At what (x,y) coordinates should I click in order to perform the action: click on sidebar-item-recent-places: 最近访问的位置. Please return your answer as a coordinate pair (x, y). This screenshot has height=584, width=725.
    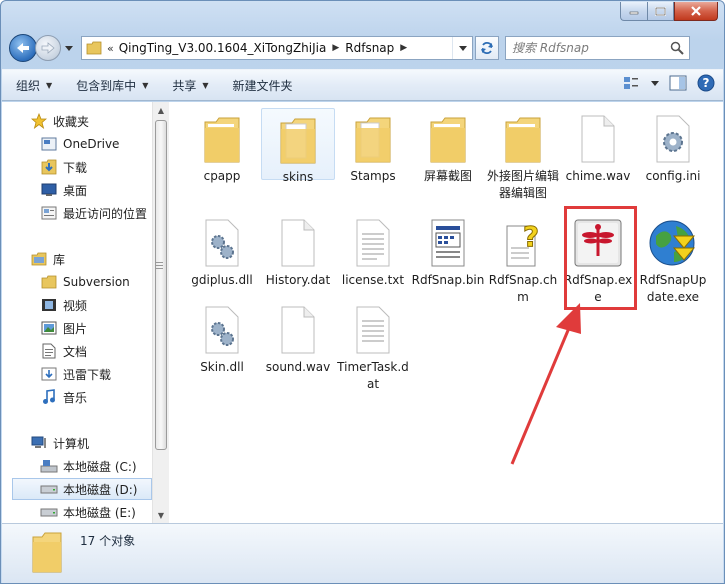
    Looking at the image, I should click on (93, 213).